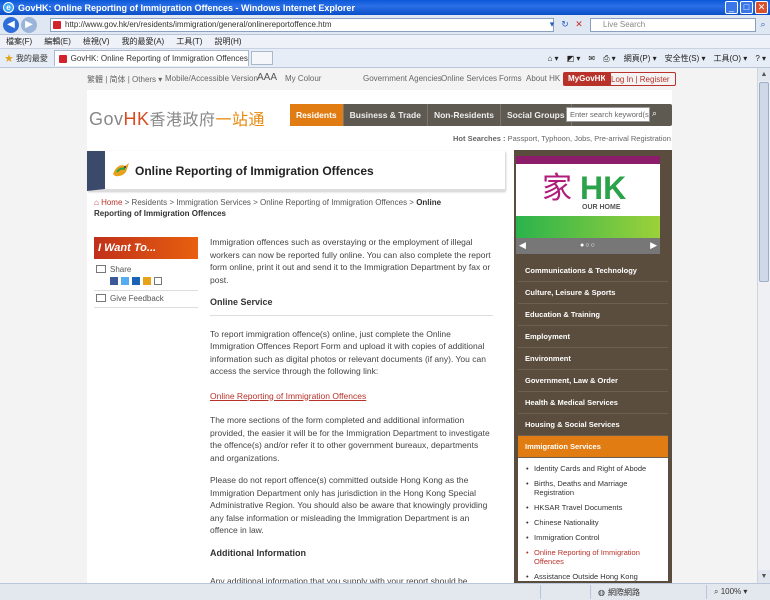 This screenshot has height=600, width=770. I want to click on government-agencies-link: Government Agencies, so click(402, 78).